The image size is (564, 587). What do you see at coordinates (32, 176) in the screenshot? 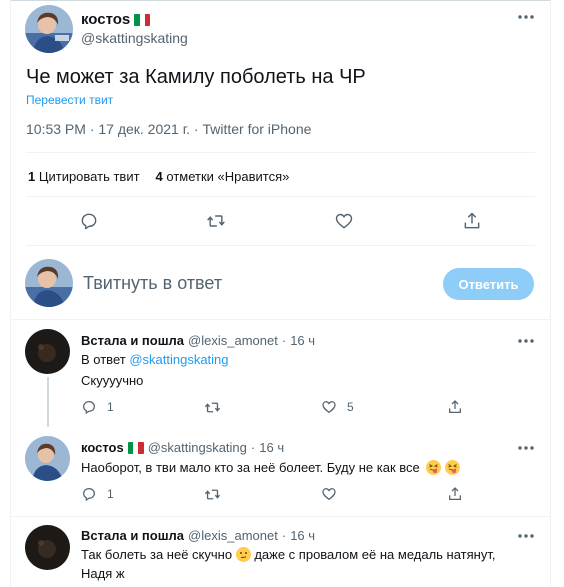
I see `quote-count: 1` at bounding box center [32, 176].